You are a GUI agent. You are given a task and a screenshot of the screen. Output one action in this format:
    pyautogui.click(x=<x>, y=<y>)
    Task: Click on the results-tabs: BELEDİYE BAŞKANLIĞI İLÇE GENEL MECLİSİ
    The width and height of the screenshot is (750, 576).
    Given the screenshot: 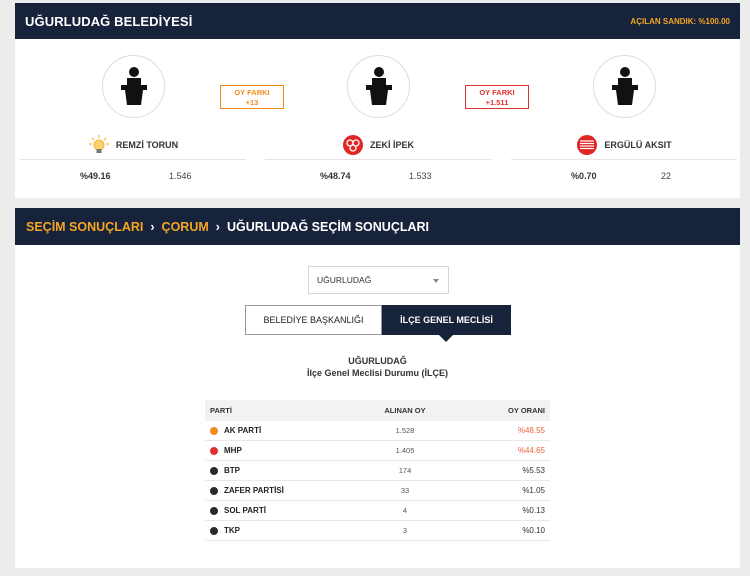 What is the action you would take?
    pyautogui.click(x=378, y=323)
    